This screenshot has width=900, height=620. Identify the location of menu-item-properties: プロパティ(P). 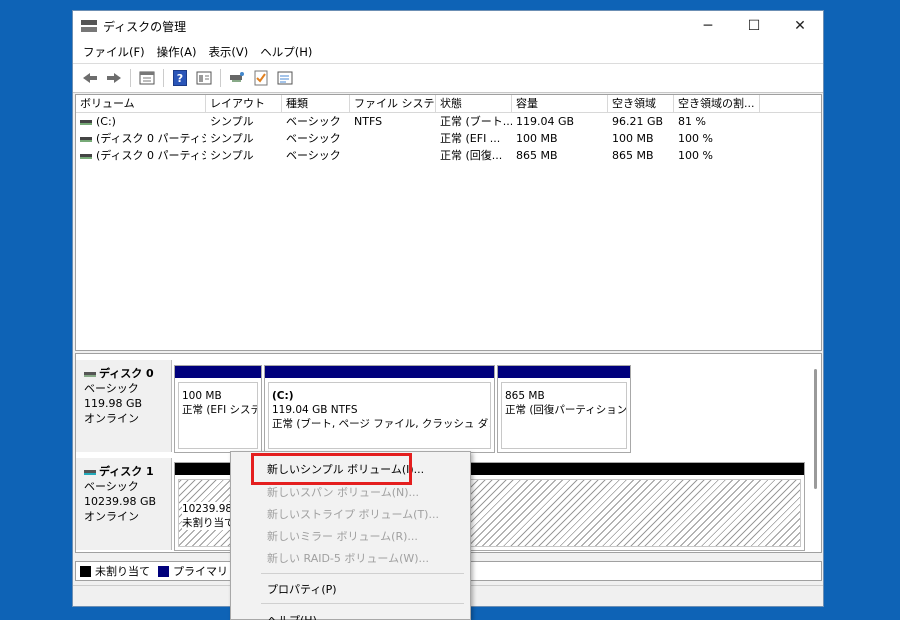
(302, 589).